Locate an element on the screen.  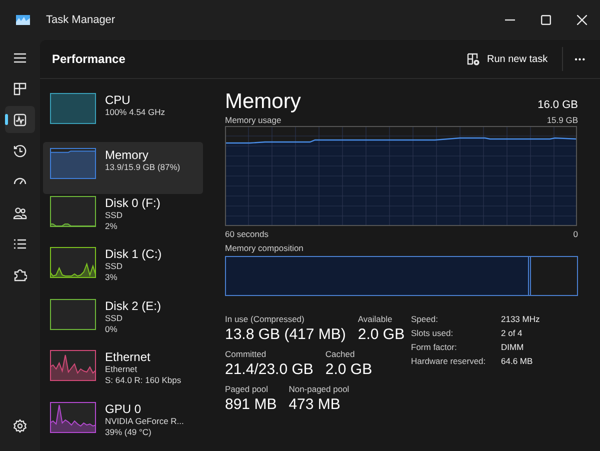
property-label: Hardware reserved: is located at coordinates (449, 361).